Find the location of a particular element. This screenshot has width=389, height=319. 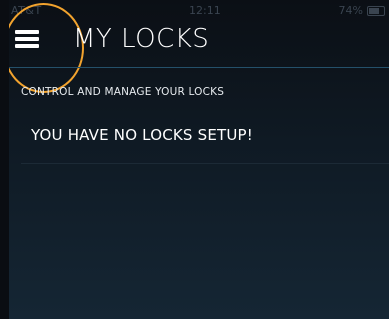

page-subtitle: CONTROL AND MANAGE YOUR LOCKS is located at coordinates (123, 92).